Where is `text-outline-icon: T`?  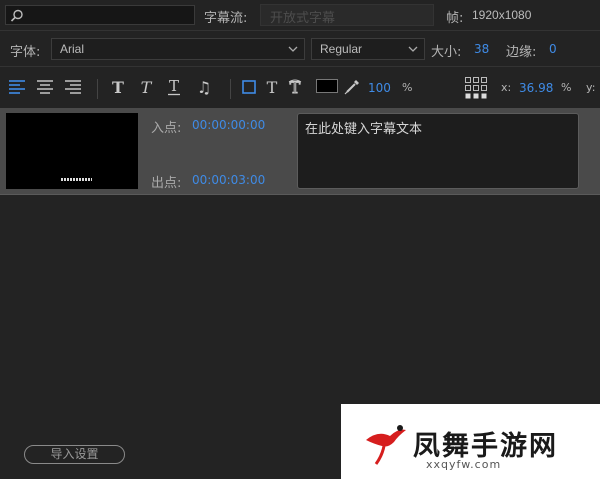 text-outline-icon: T is located at coordinates (295, 87).